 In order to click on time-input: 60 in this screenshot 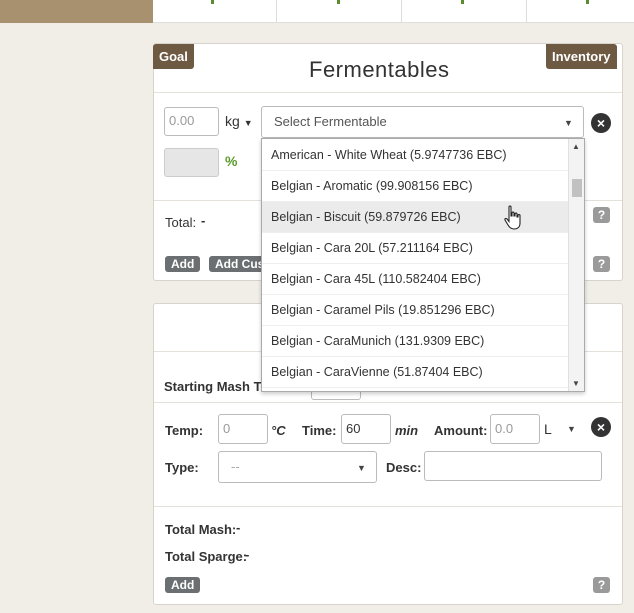, I will do `click(366, 429)`.